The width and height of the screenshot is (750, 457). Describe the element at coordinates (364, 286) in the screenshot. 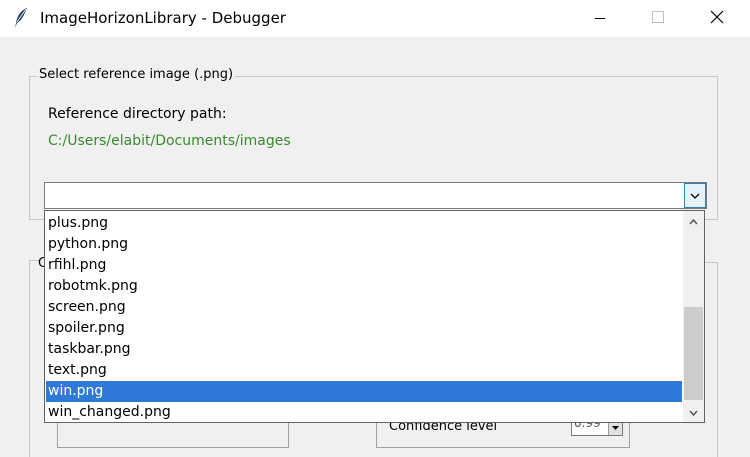

I see `dropdown-item: robotmk.png` at that location.